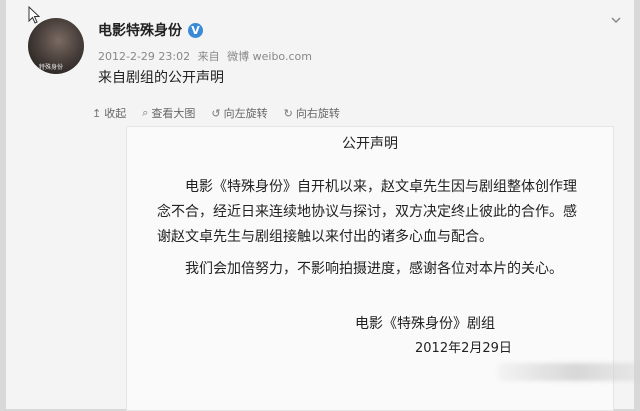 The height and width of the screenshot is (411, 640). I want to click on zoom-icon: ⌕, so click(145, 112).